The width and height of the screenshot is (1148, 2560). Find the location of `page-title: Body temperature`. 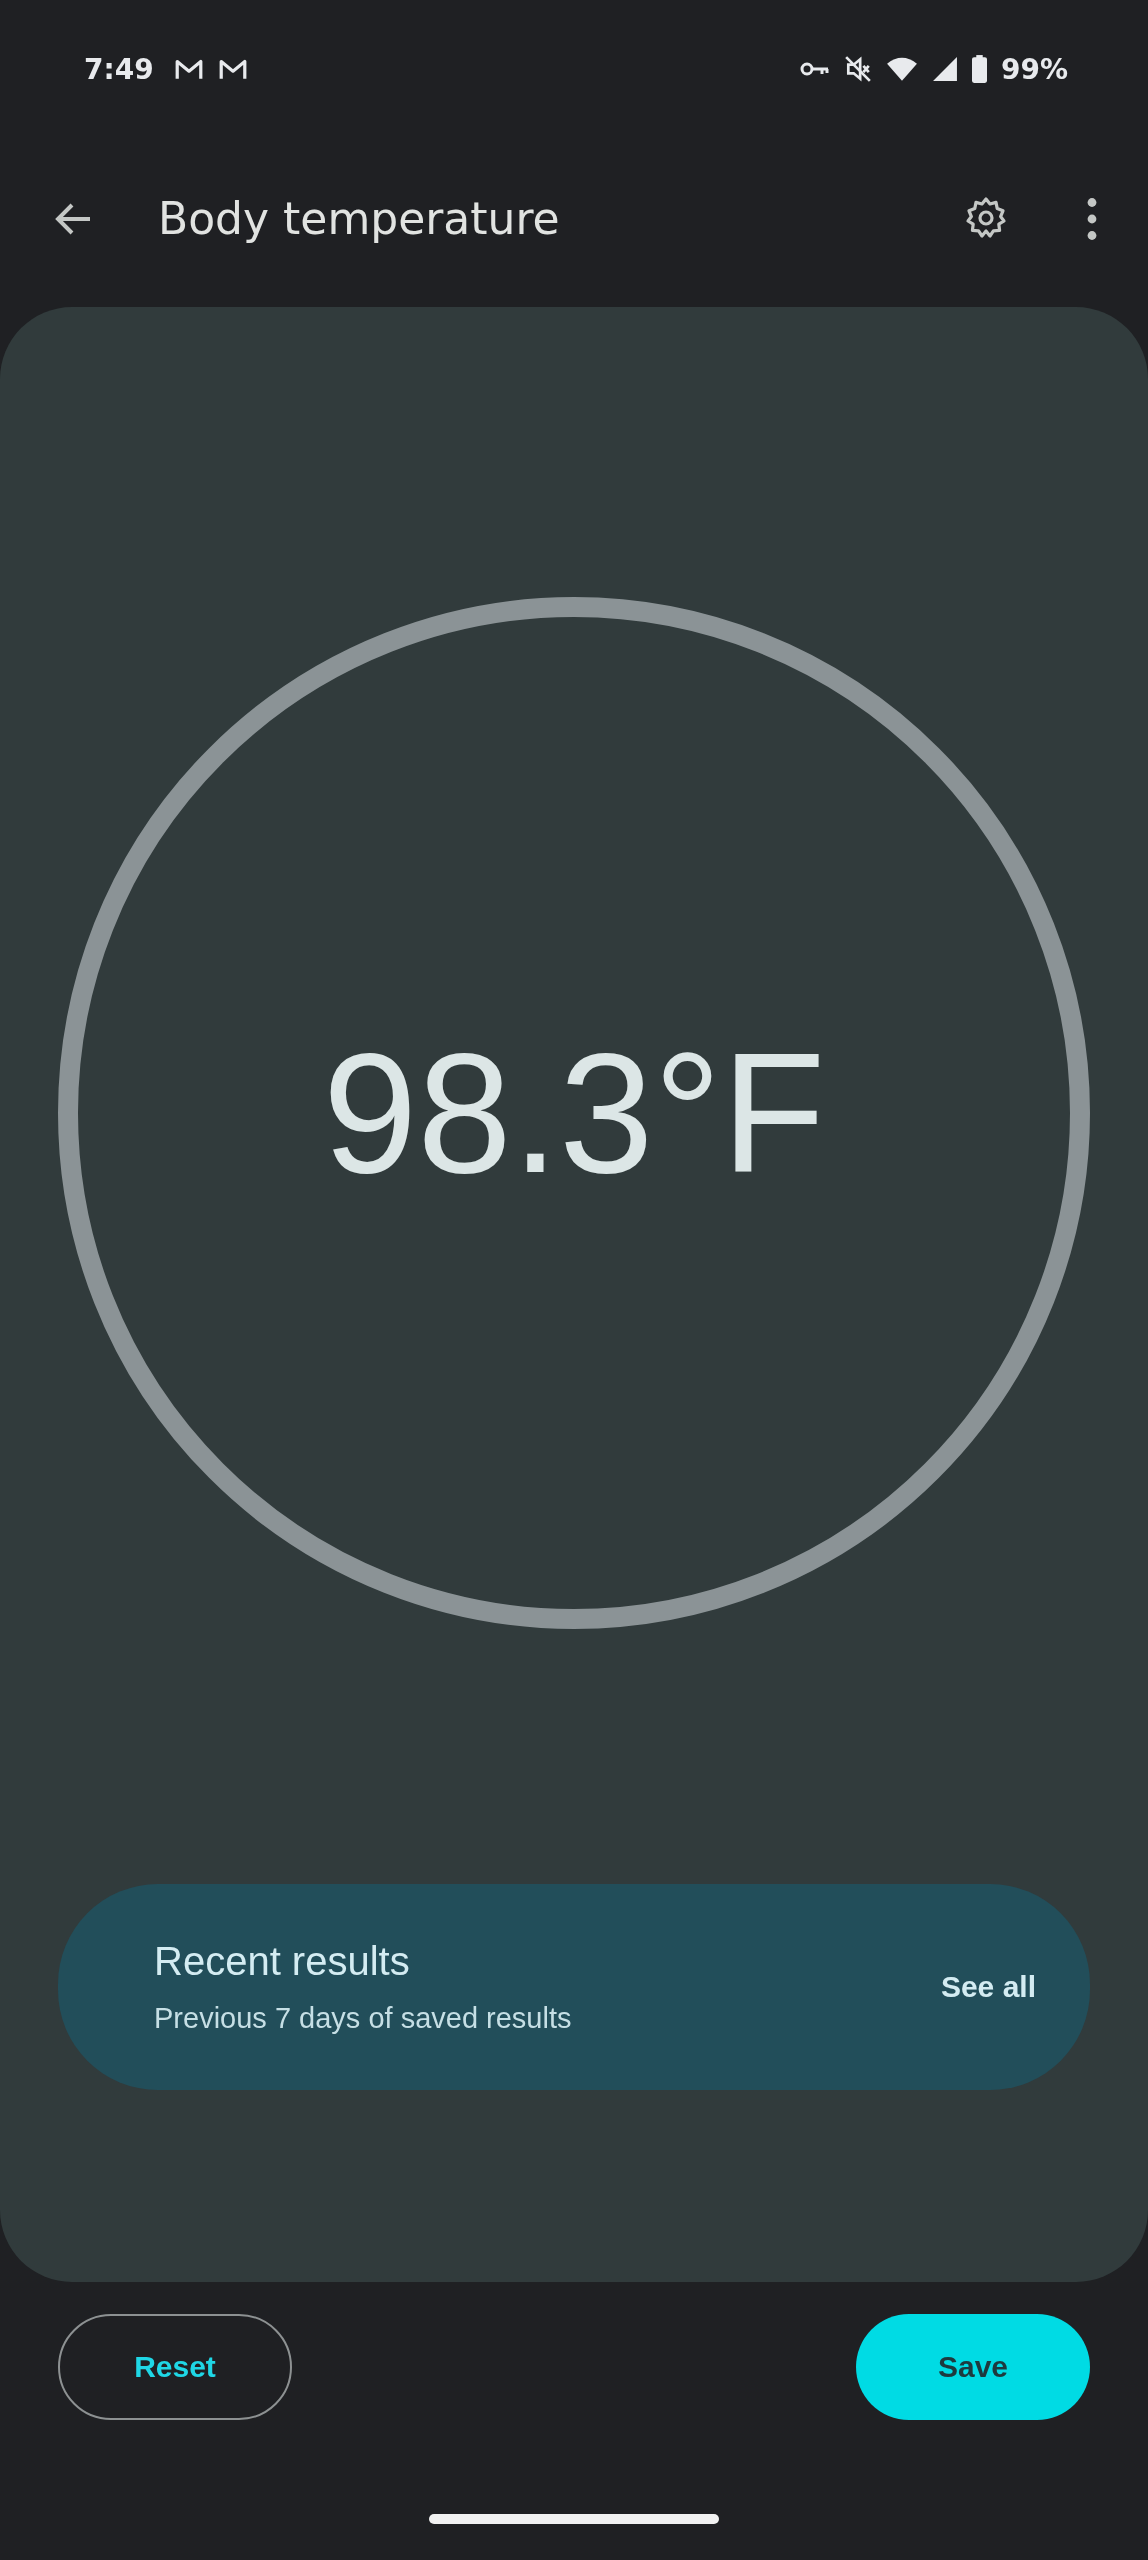

page-title: Body temperature is located at coordinates (359, 218).